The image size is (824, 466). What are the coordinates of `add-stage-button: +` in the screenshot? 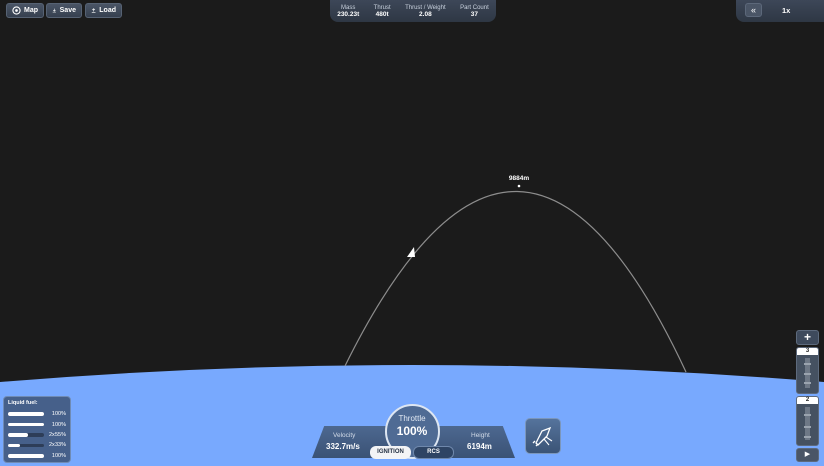 It's located at (807, 337).